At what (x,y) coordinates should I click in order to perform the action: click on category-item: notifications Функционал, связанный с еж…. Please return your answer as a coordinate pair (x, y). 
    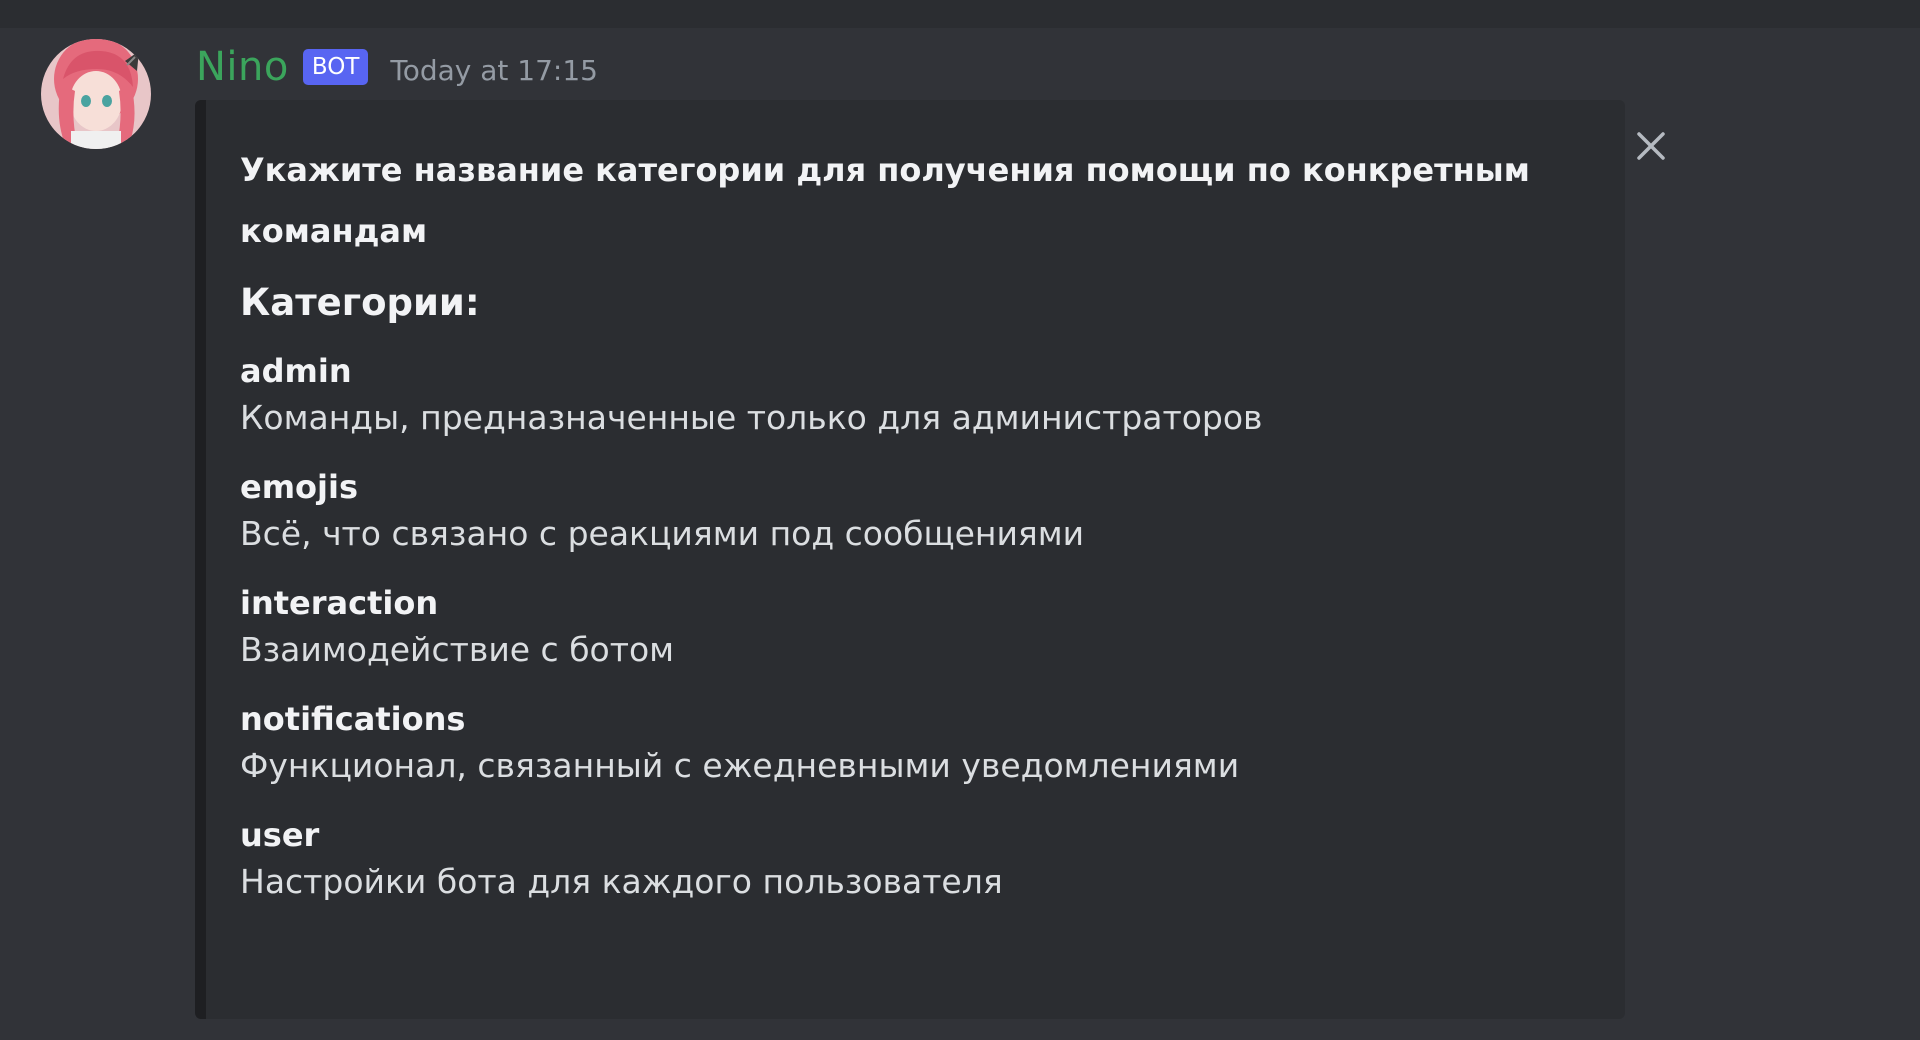
    Looking at the image, I should click on (890, 745).